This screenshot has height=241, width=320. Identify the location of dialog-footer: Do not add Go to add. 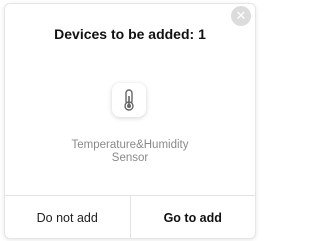
(130, 216).